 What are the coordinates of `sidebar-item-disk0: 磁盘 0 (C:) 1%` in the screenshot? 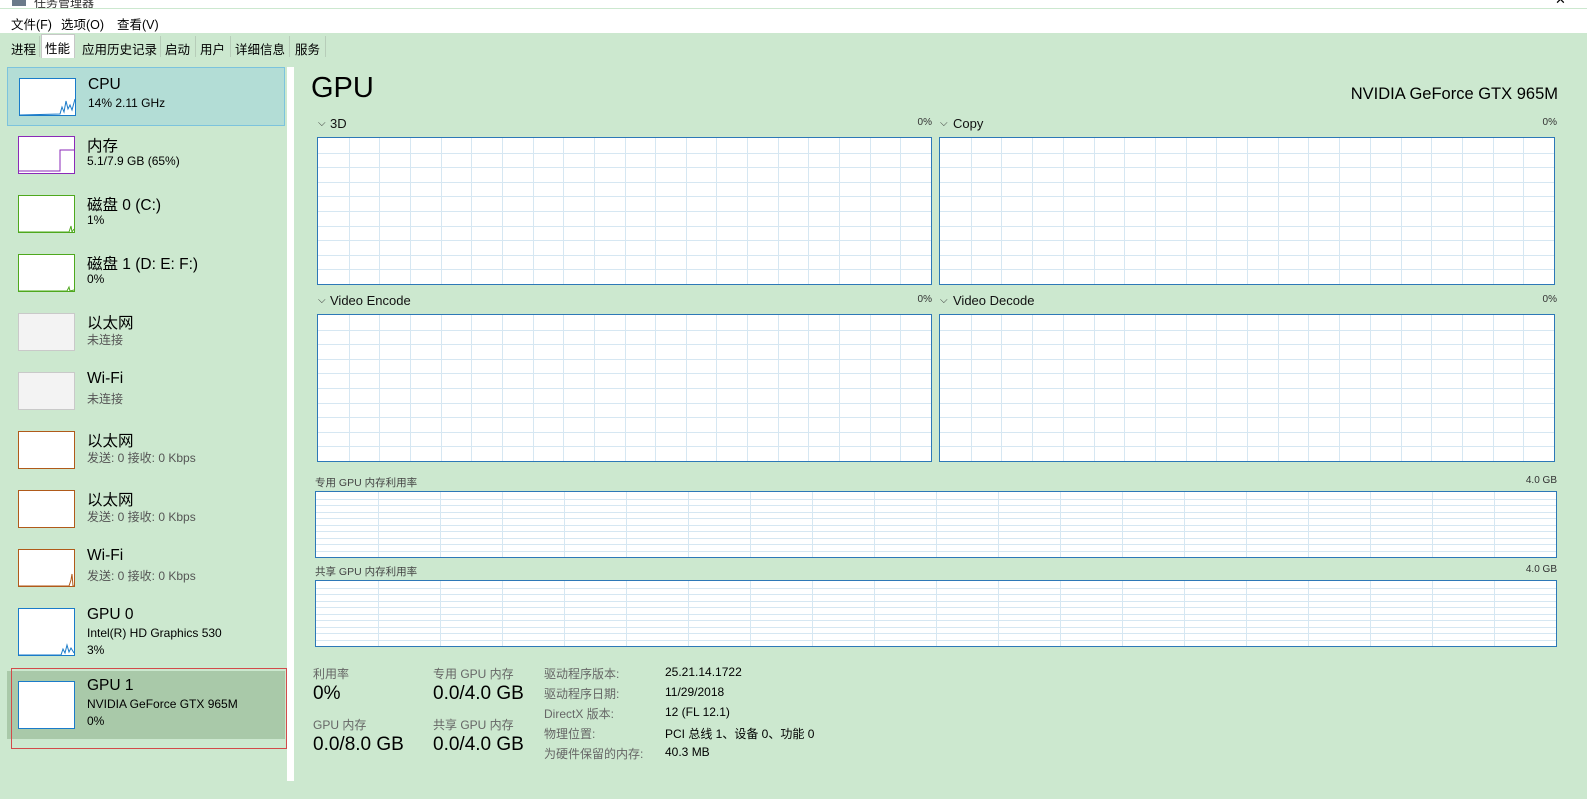 It's located at (146, 214).